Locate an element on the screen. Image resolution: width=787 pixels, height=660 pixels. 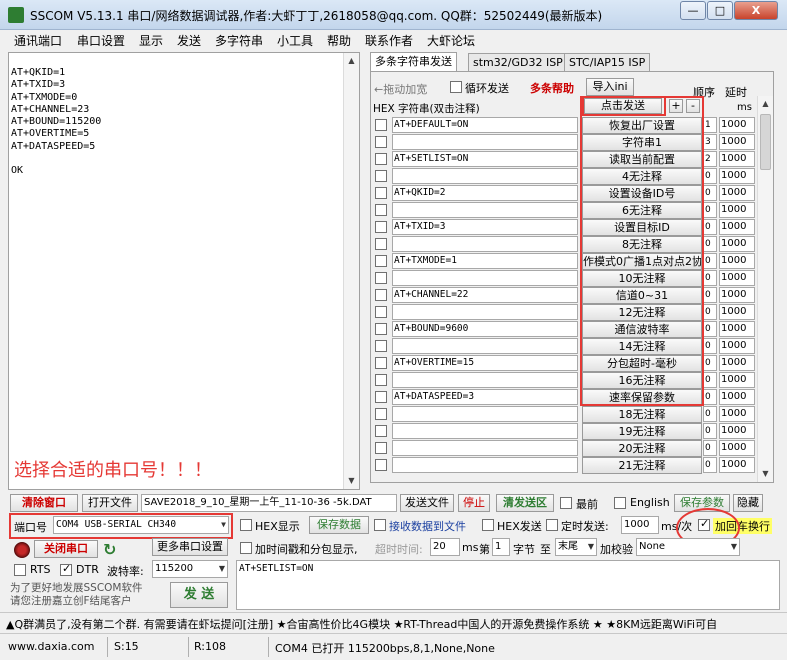
menu-multi-string: 多字符串 is located at coordinates (239, 40).